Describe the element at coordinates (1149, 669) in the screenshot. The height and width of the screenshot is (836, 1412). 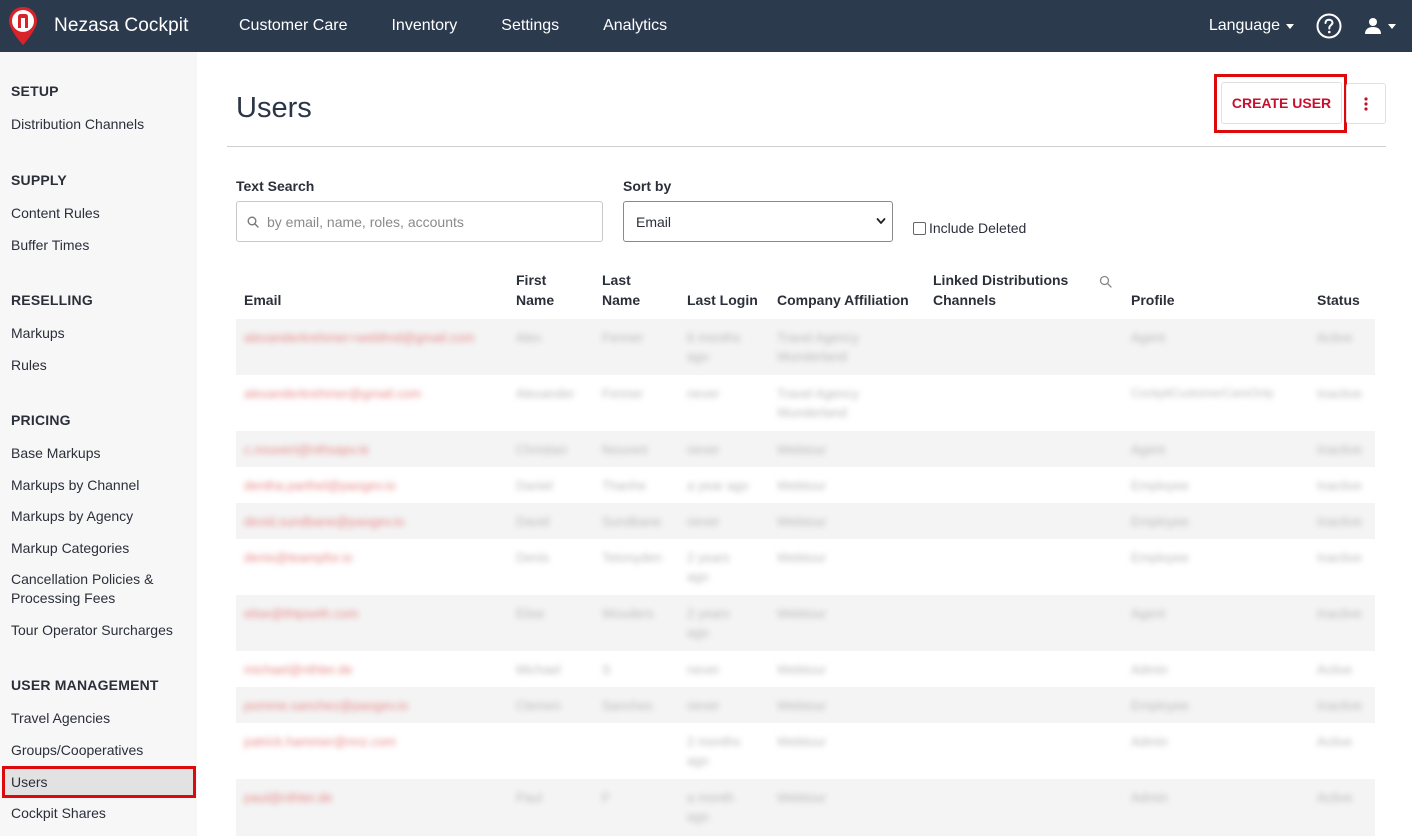
I see `cell-profile: Admin` at that location.